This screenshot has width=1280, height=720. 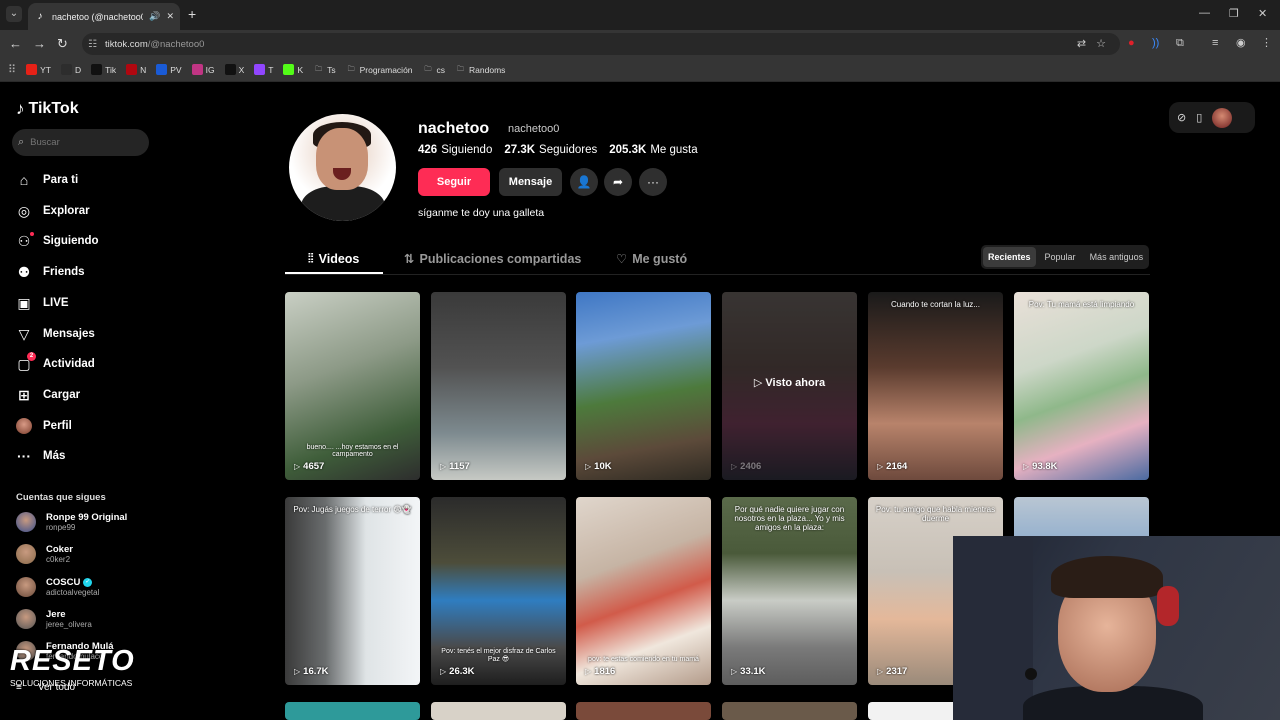 What do you see at coordinates (197, 69) in the screenshot?
I see `bookmark-favicon-icon` at bounding box center [197, 69].